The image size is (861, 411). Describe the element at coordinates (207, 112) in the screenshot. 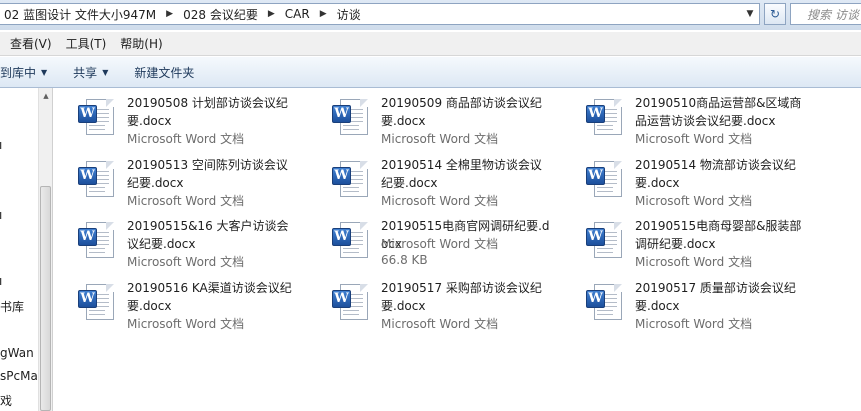

I see `file-name: 20190508 计划部访谈会议纪要.docx` at that location.